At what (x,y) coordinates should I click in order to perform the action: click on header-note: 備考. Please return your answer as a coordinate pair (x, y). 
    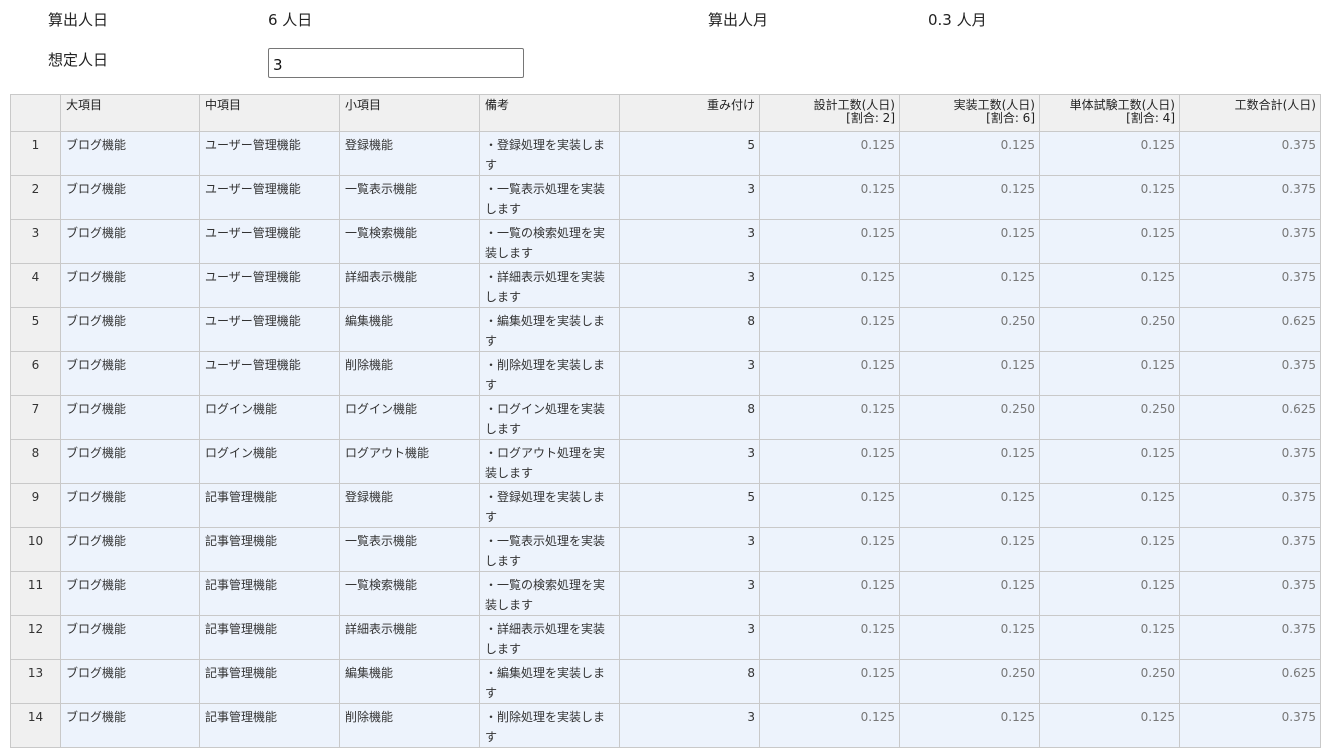
    Looking at the image, I should click on (549, 113).